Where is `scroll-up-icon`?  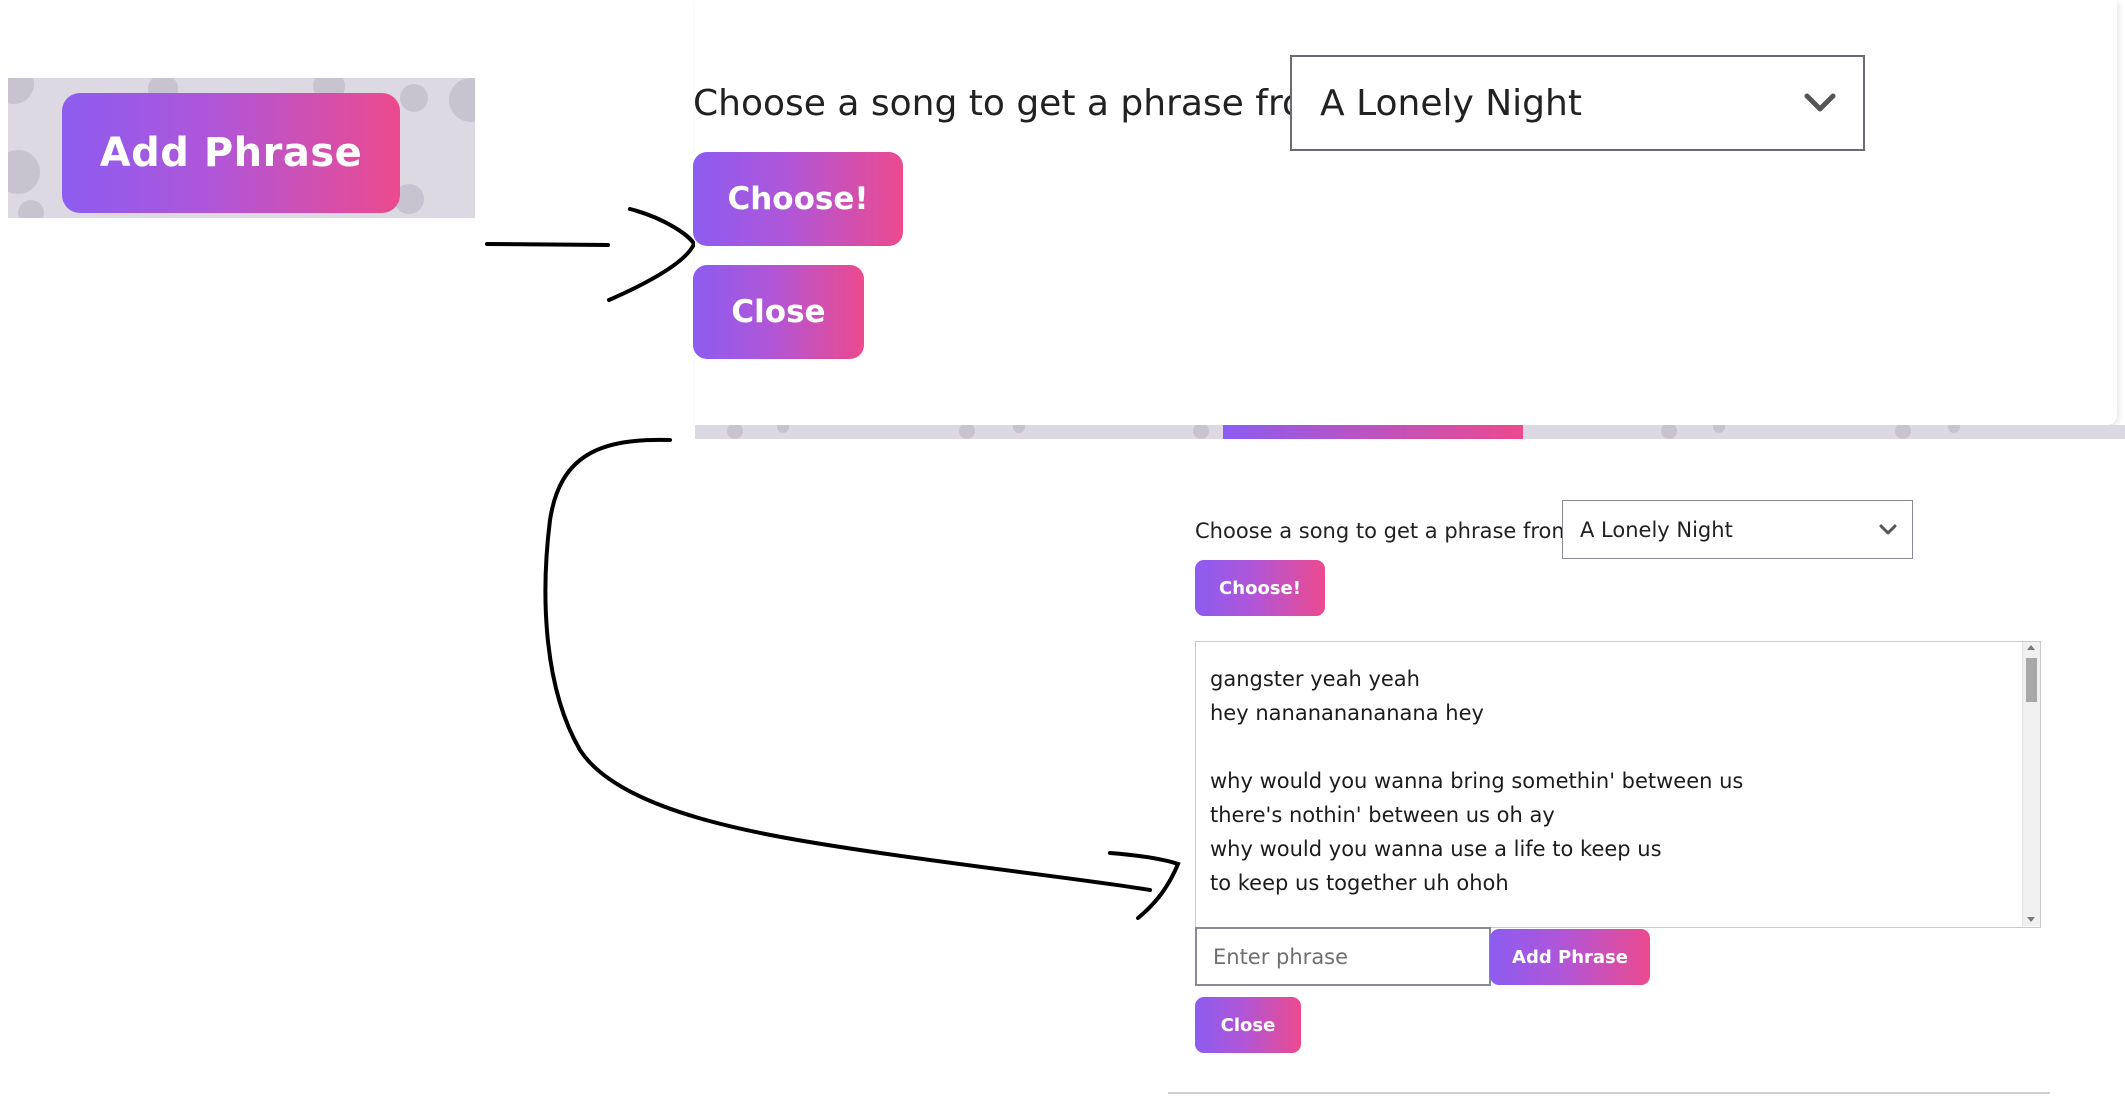 scroll-up-icon is located at coordinates (2031, 647).